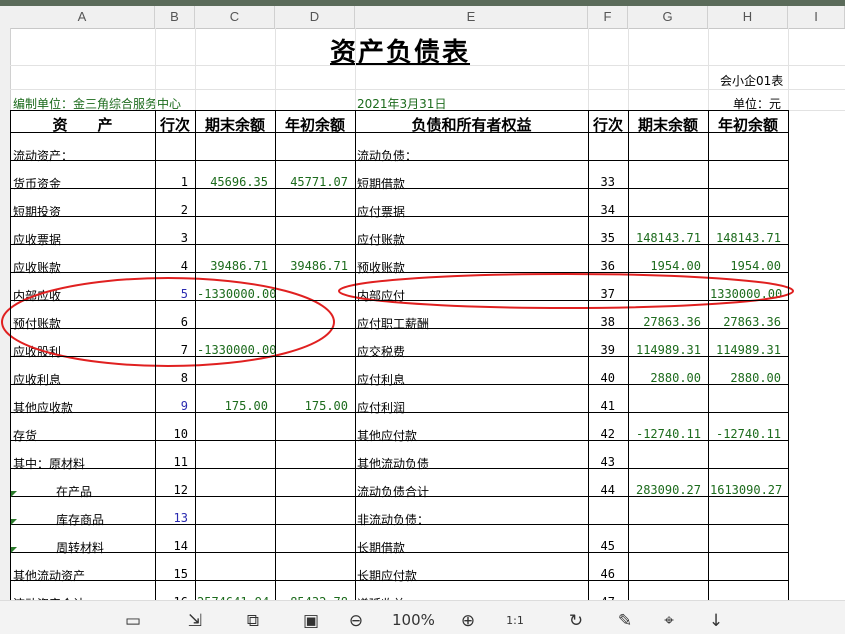  Describe the element at coordinates (381, 296) in the screenshot. I see `liability-item-label: 内部应付` at that location.